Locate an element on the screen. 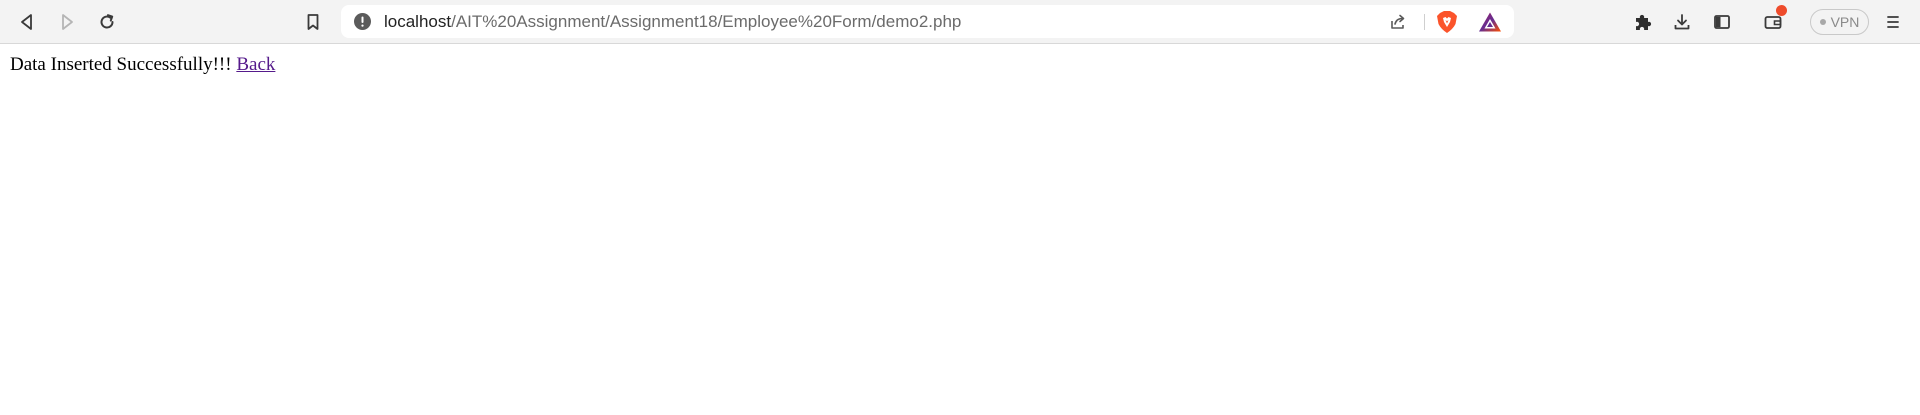 The height and width of the screenshot is (415, 1920). extensions-button is located at coordinates (1643, 22).